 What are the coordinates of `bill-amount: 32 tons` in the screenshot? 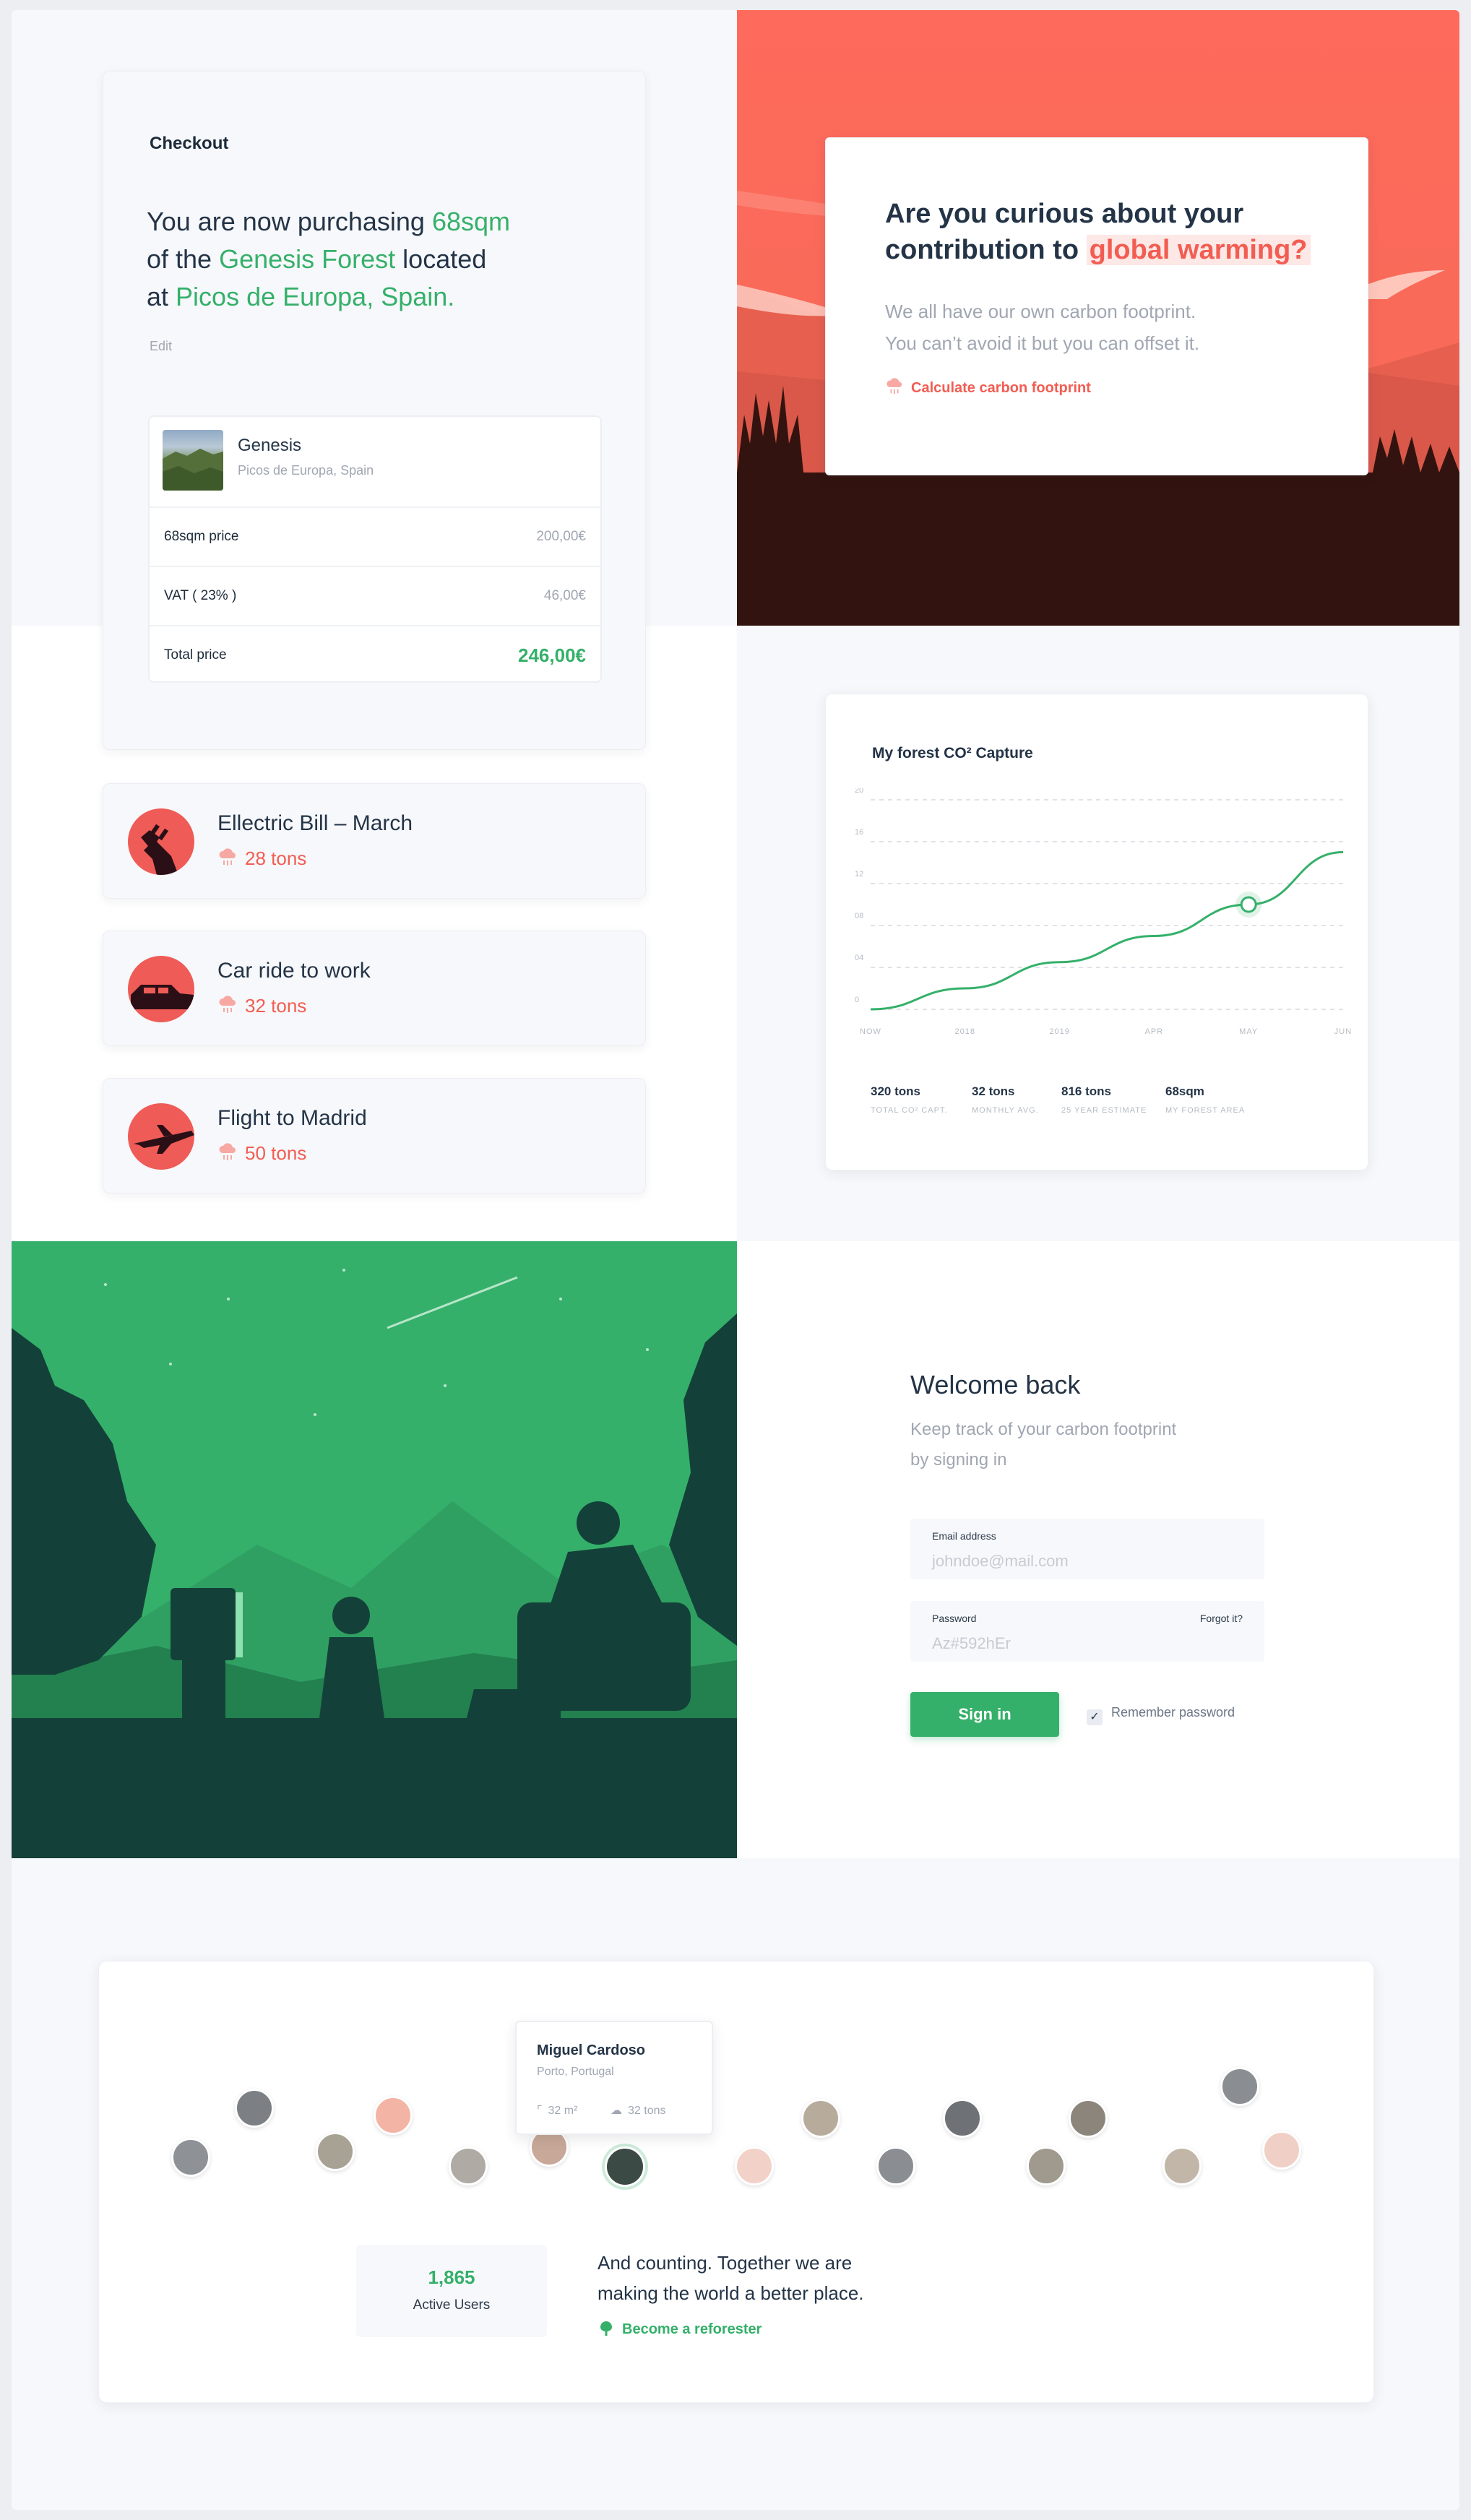 It's located at (261, 1007).